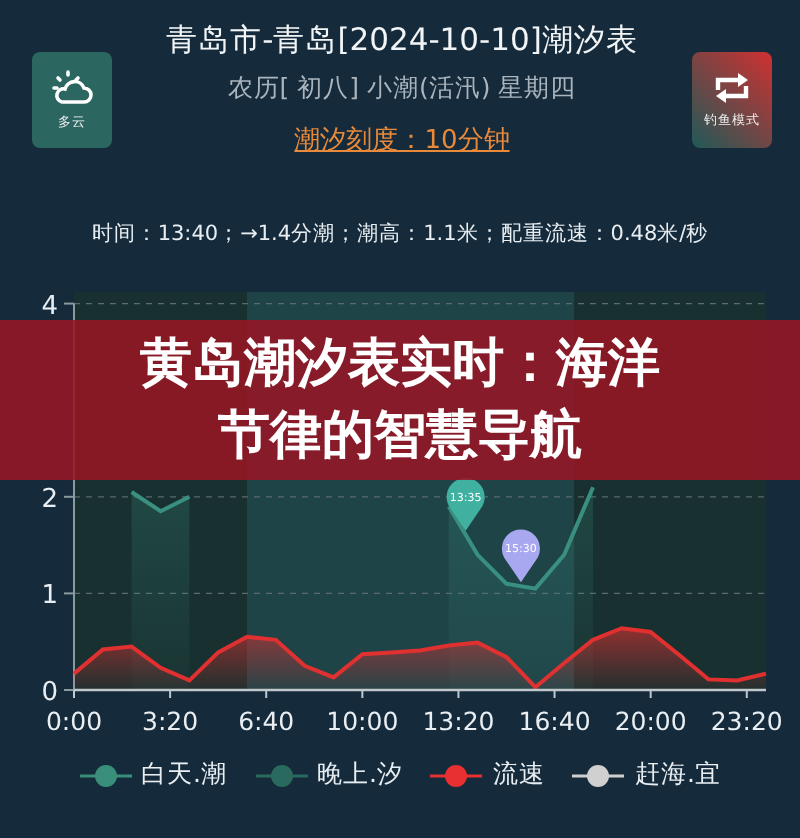 The width and height of the screenshot is (800, 838). What do you see at coordinates (402, 140) in the screenshot?
I see `scale-link: 潮汐刻度：10分钟` at bounding box center [402, 140].